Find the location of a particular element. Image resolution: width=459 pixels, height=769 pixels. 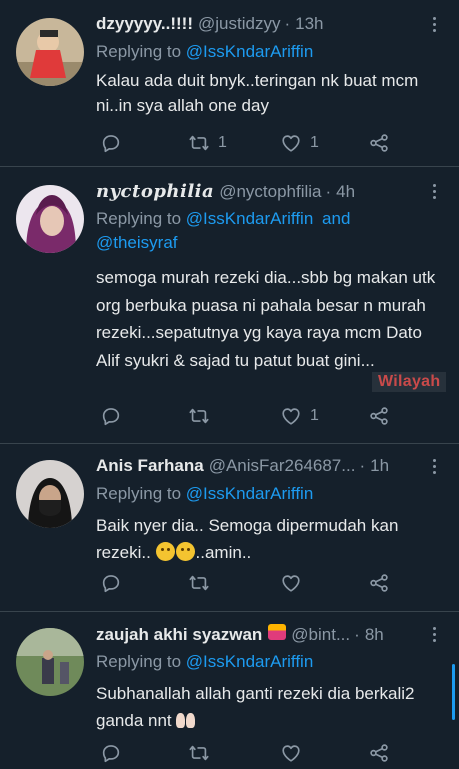

retweet-count: 1 is located at coordinates (222, 142).